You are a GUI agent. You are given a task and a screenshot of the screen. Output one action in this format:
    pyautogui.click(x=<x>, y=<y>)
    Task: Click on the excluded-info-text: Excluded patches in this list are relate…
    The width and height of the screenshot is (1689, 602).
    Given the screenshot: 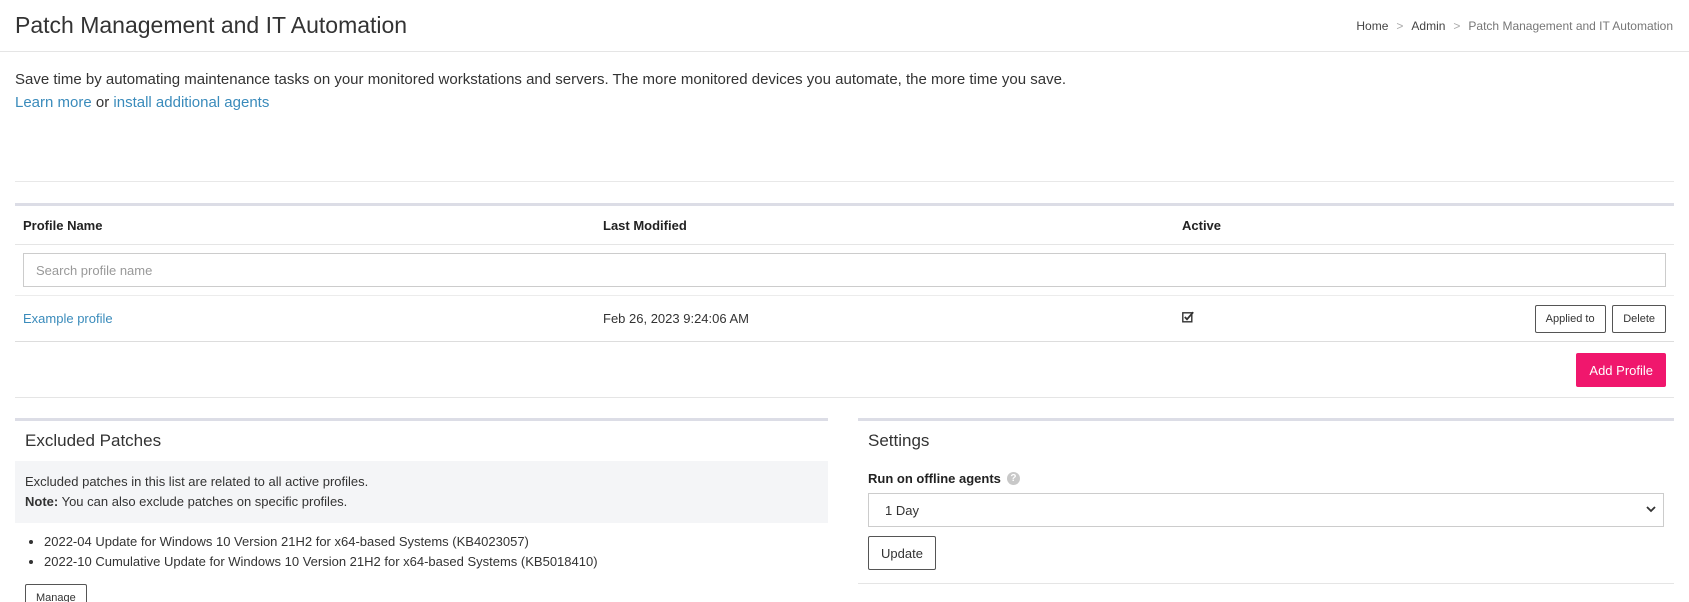 What is the action you would take?
    pyautogui.click(x=197, y=481)
    